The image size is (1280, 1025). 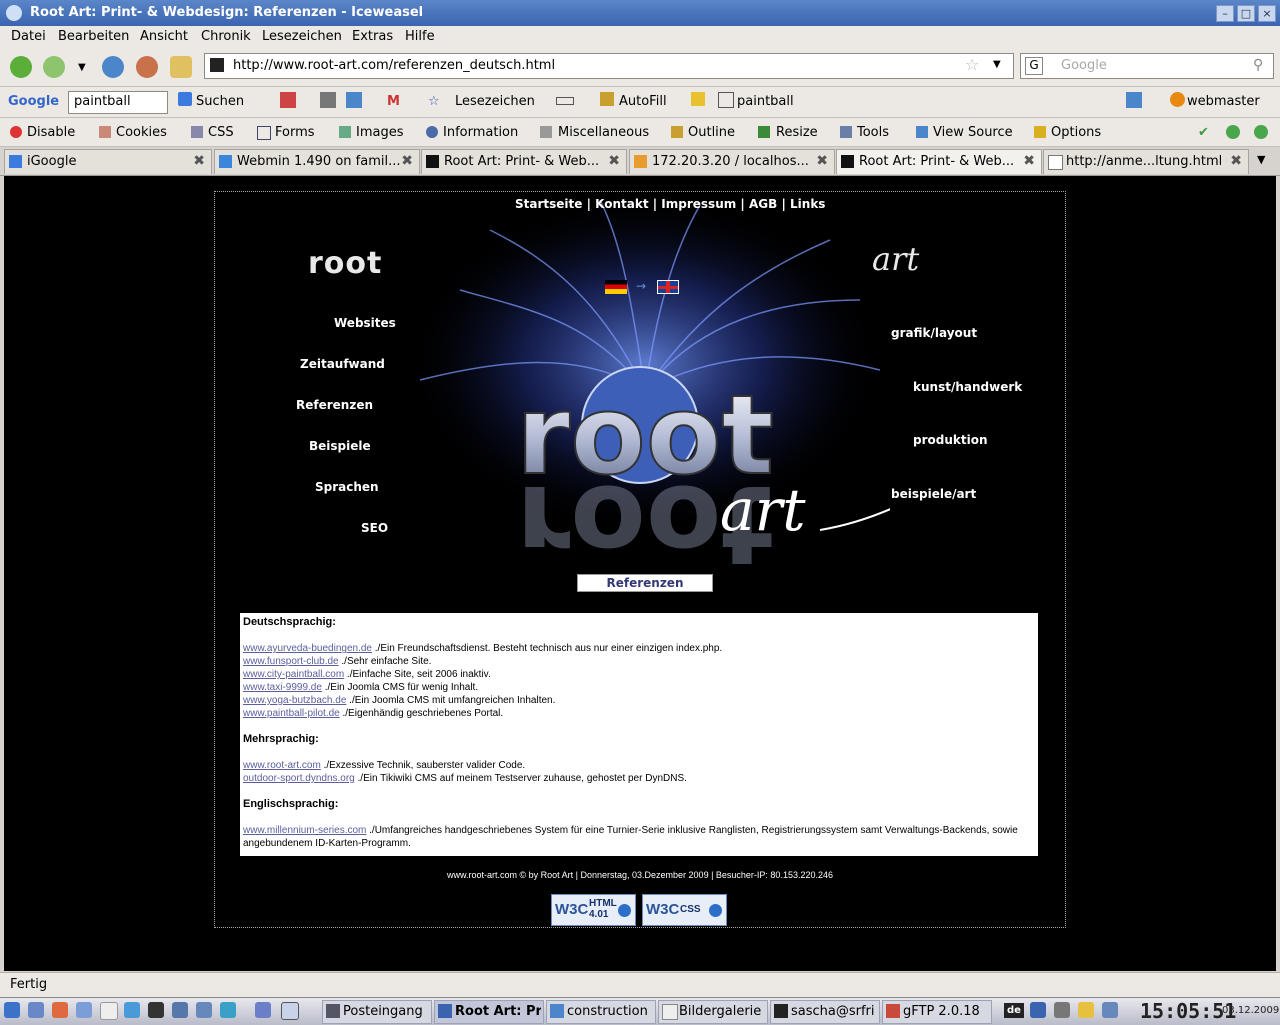 I want to click on close-icon: ×, so click(x=1267, y=13).